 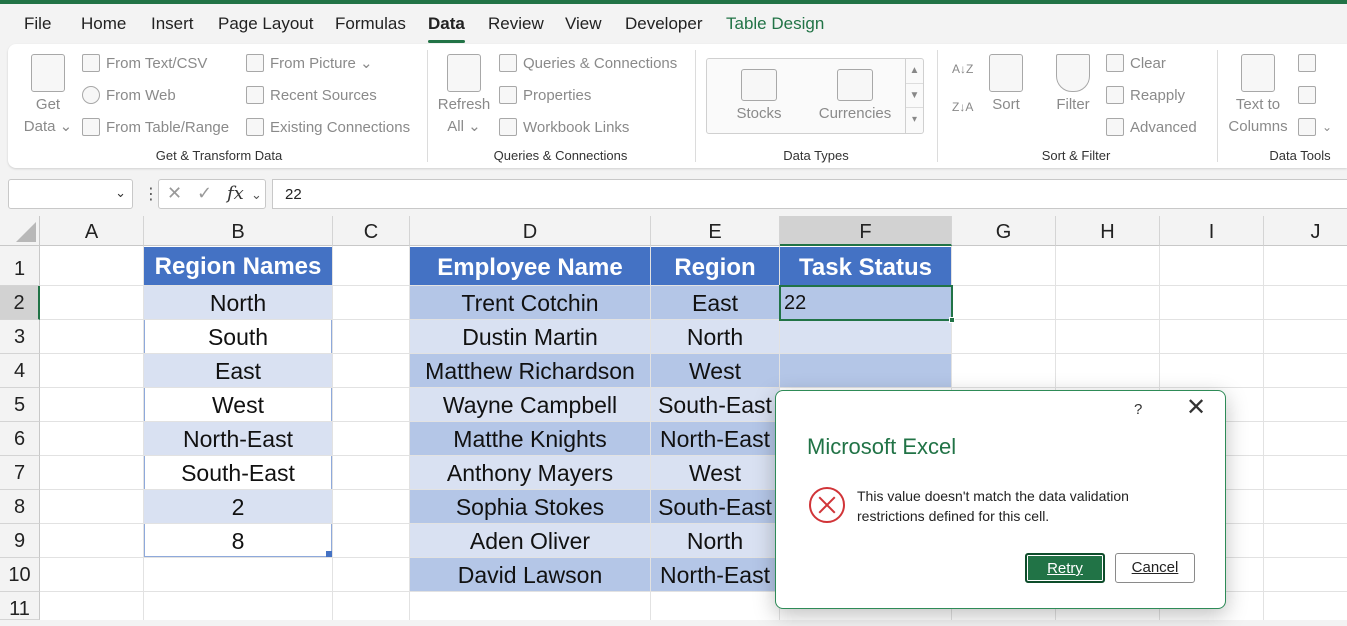 What do you see at coordinates (20, 507) in the screenshot?
I see `row-header-8: 8` at bounding box center [20, 507].